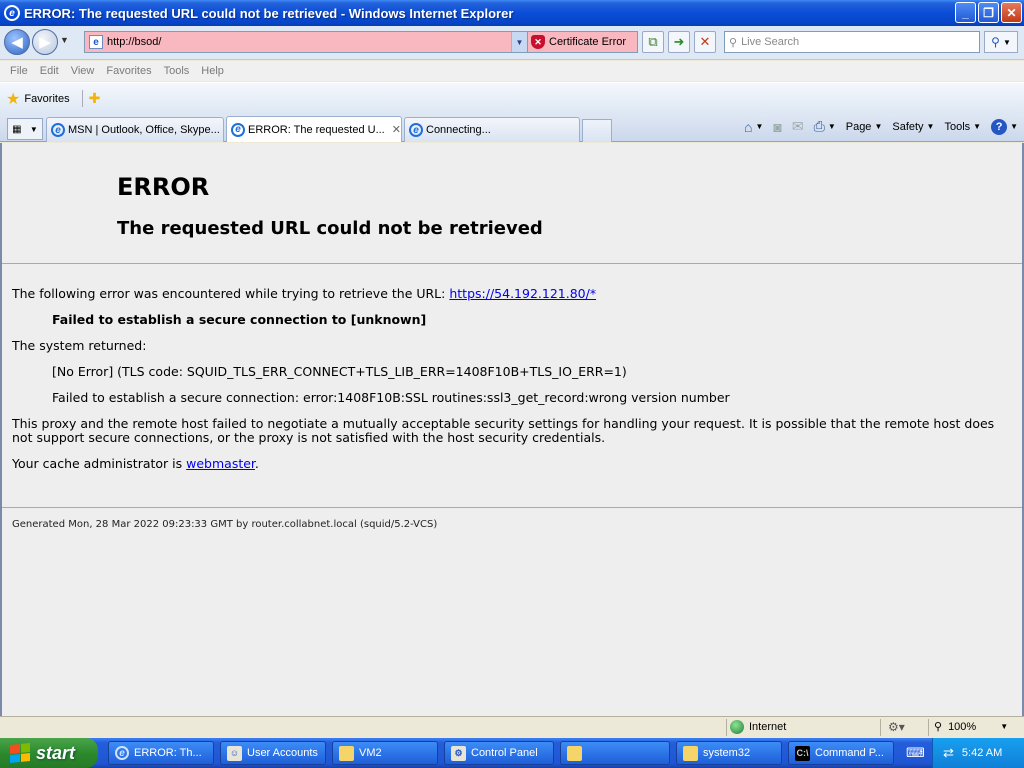  What do you see at coordinates (825, 126) in the screenshot?
I see `print-button: ⎙ ▼` at bounding box center [825, 126].